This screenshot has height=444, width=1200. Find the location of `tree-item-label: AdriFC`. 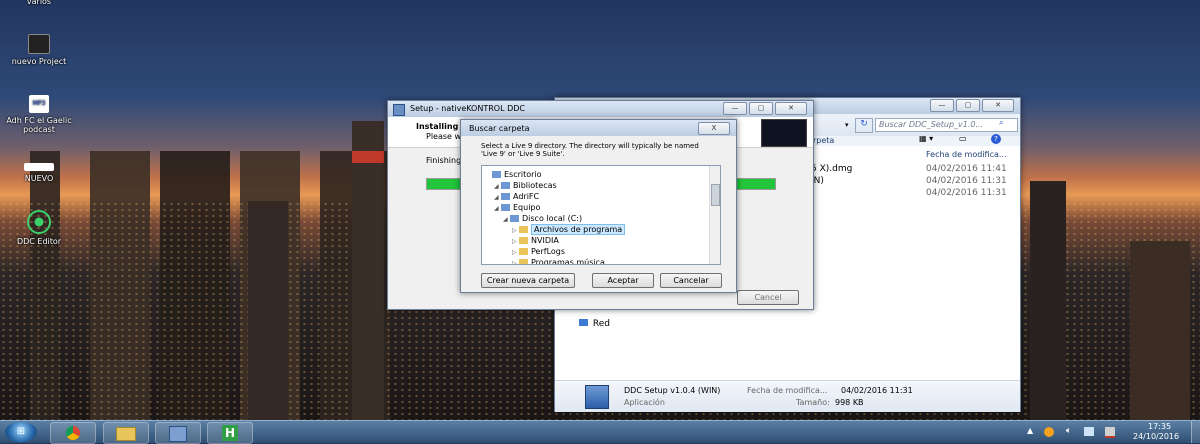

tree-item-label: AdriFC is located at coordinates (526, 196).